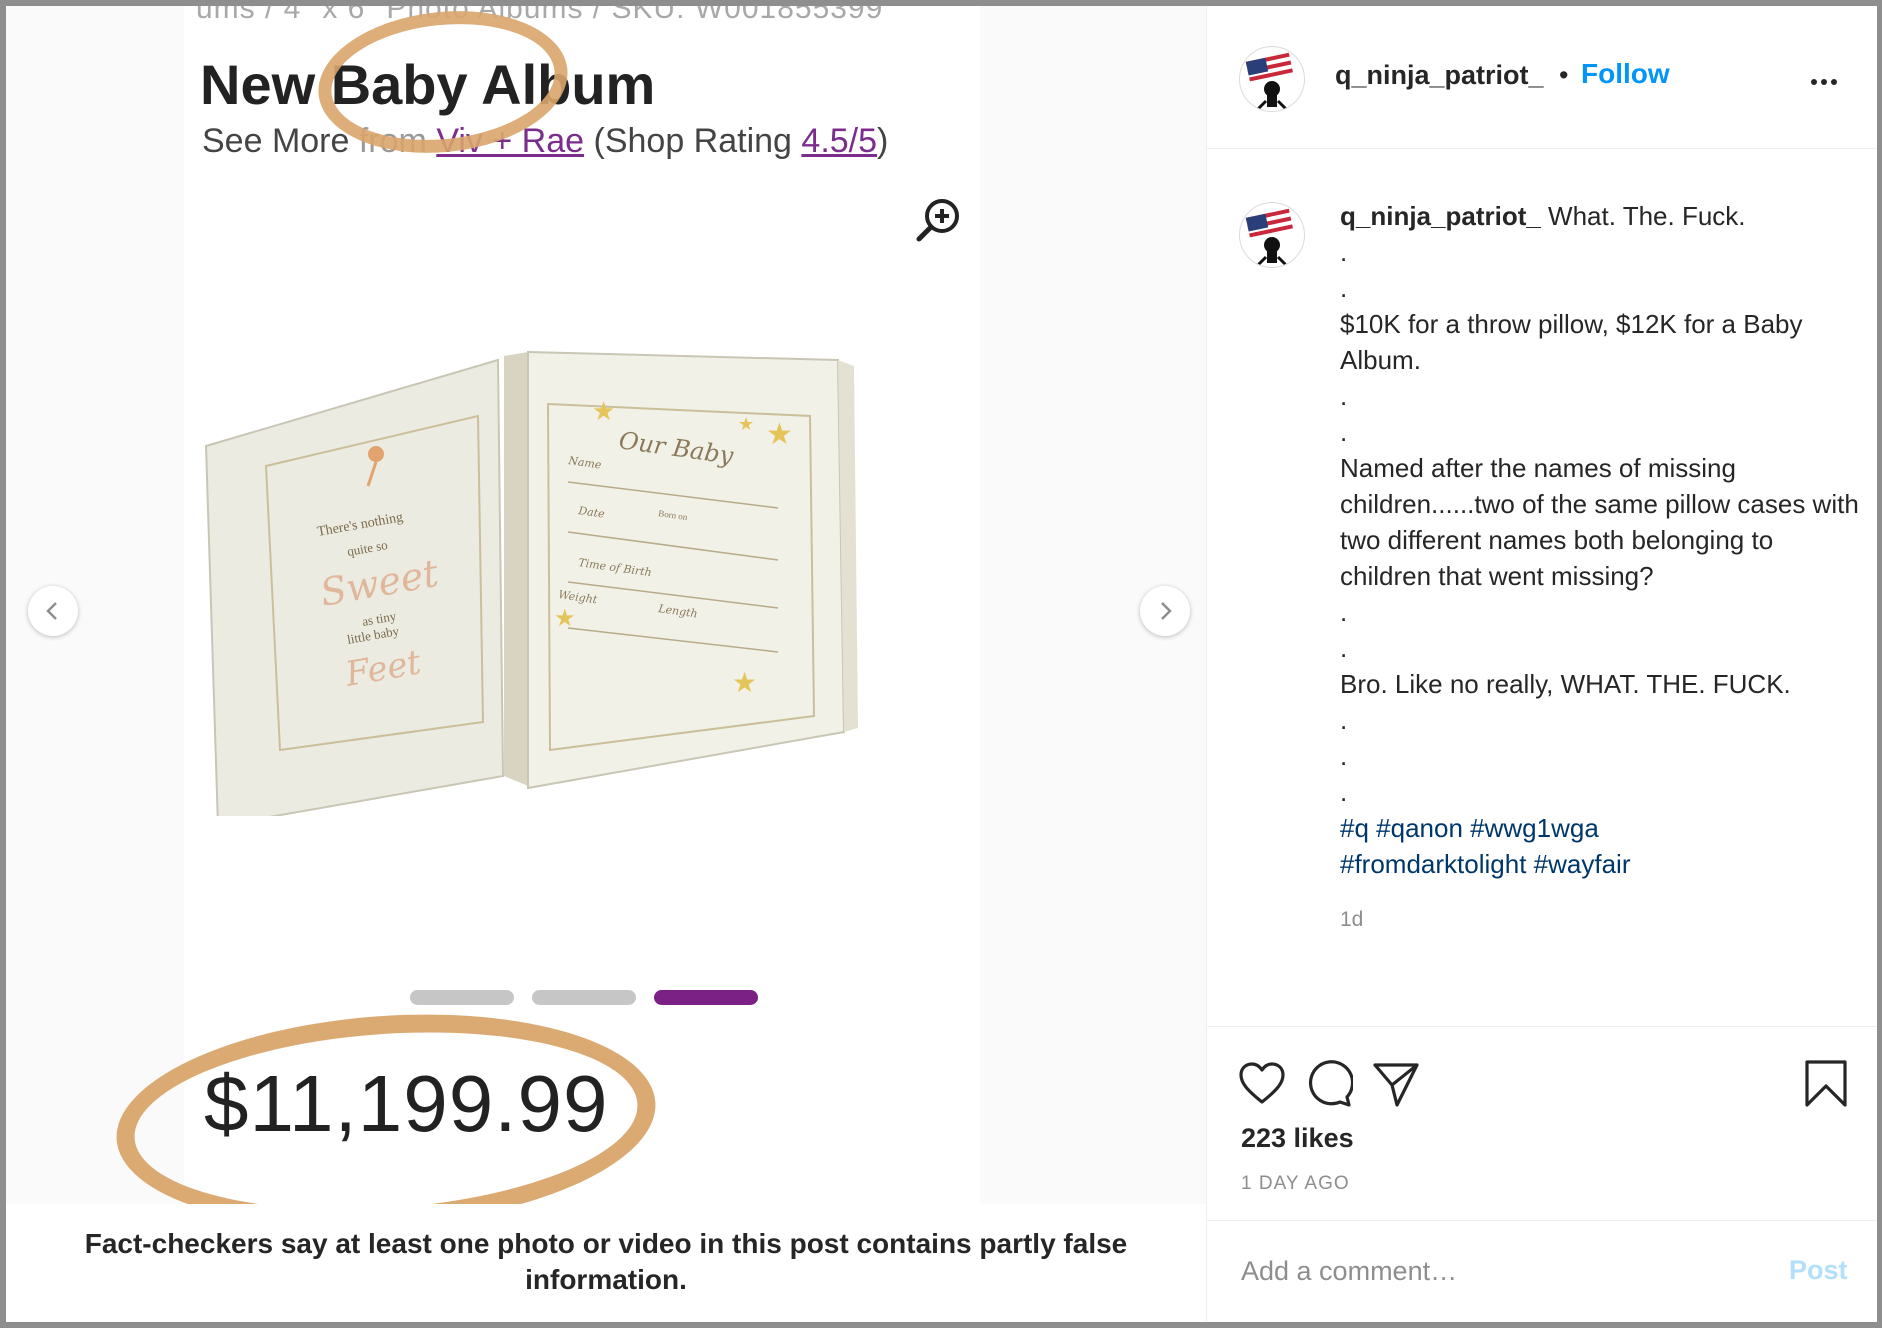 The image size is (1882, 1328). I want to click on see-more-label: See More, so click(276, 141).